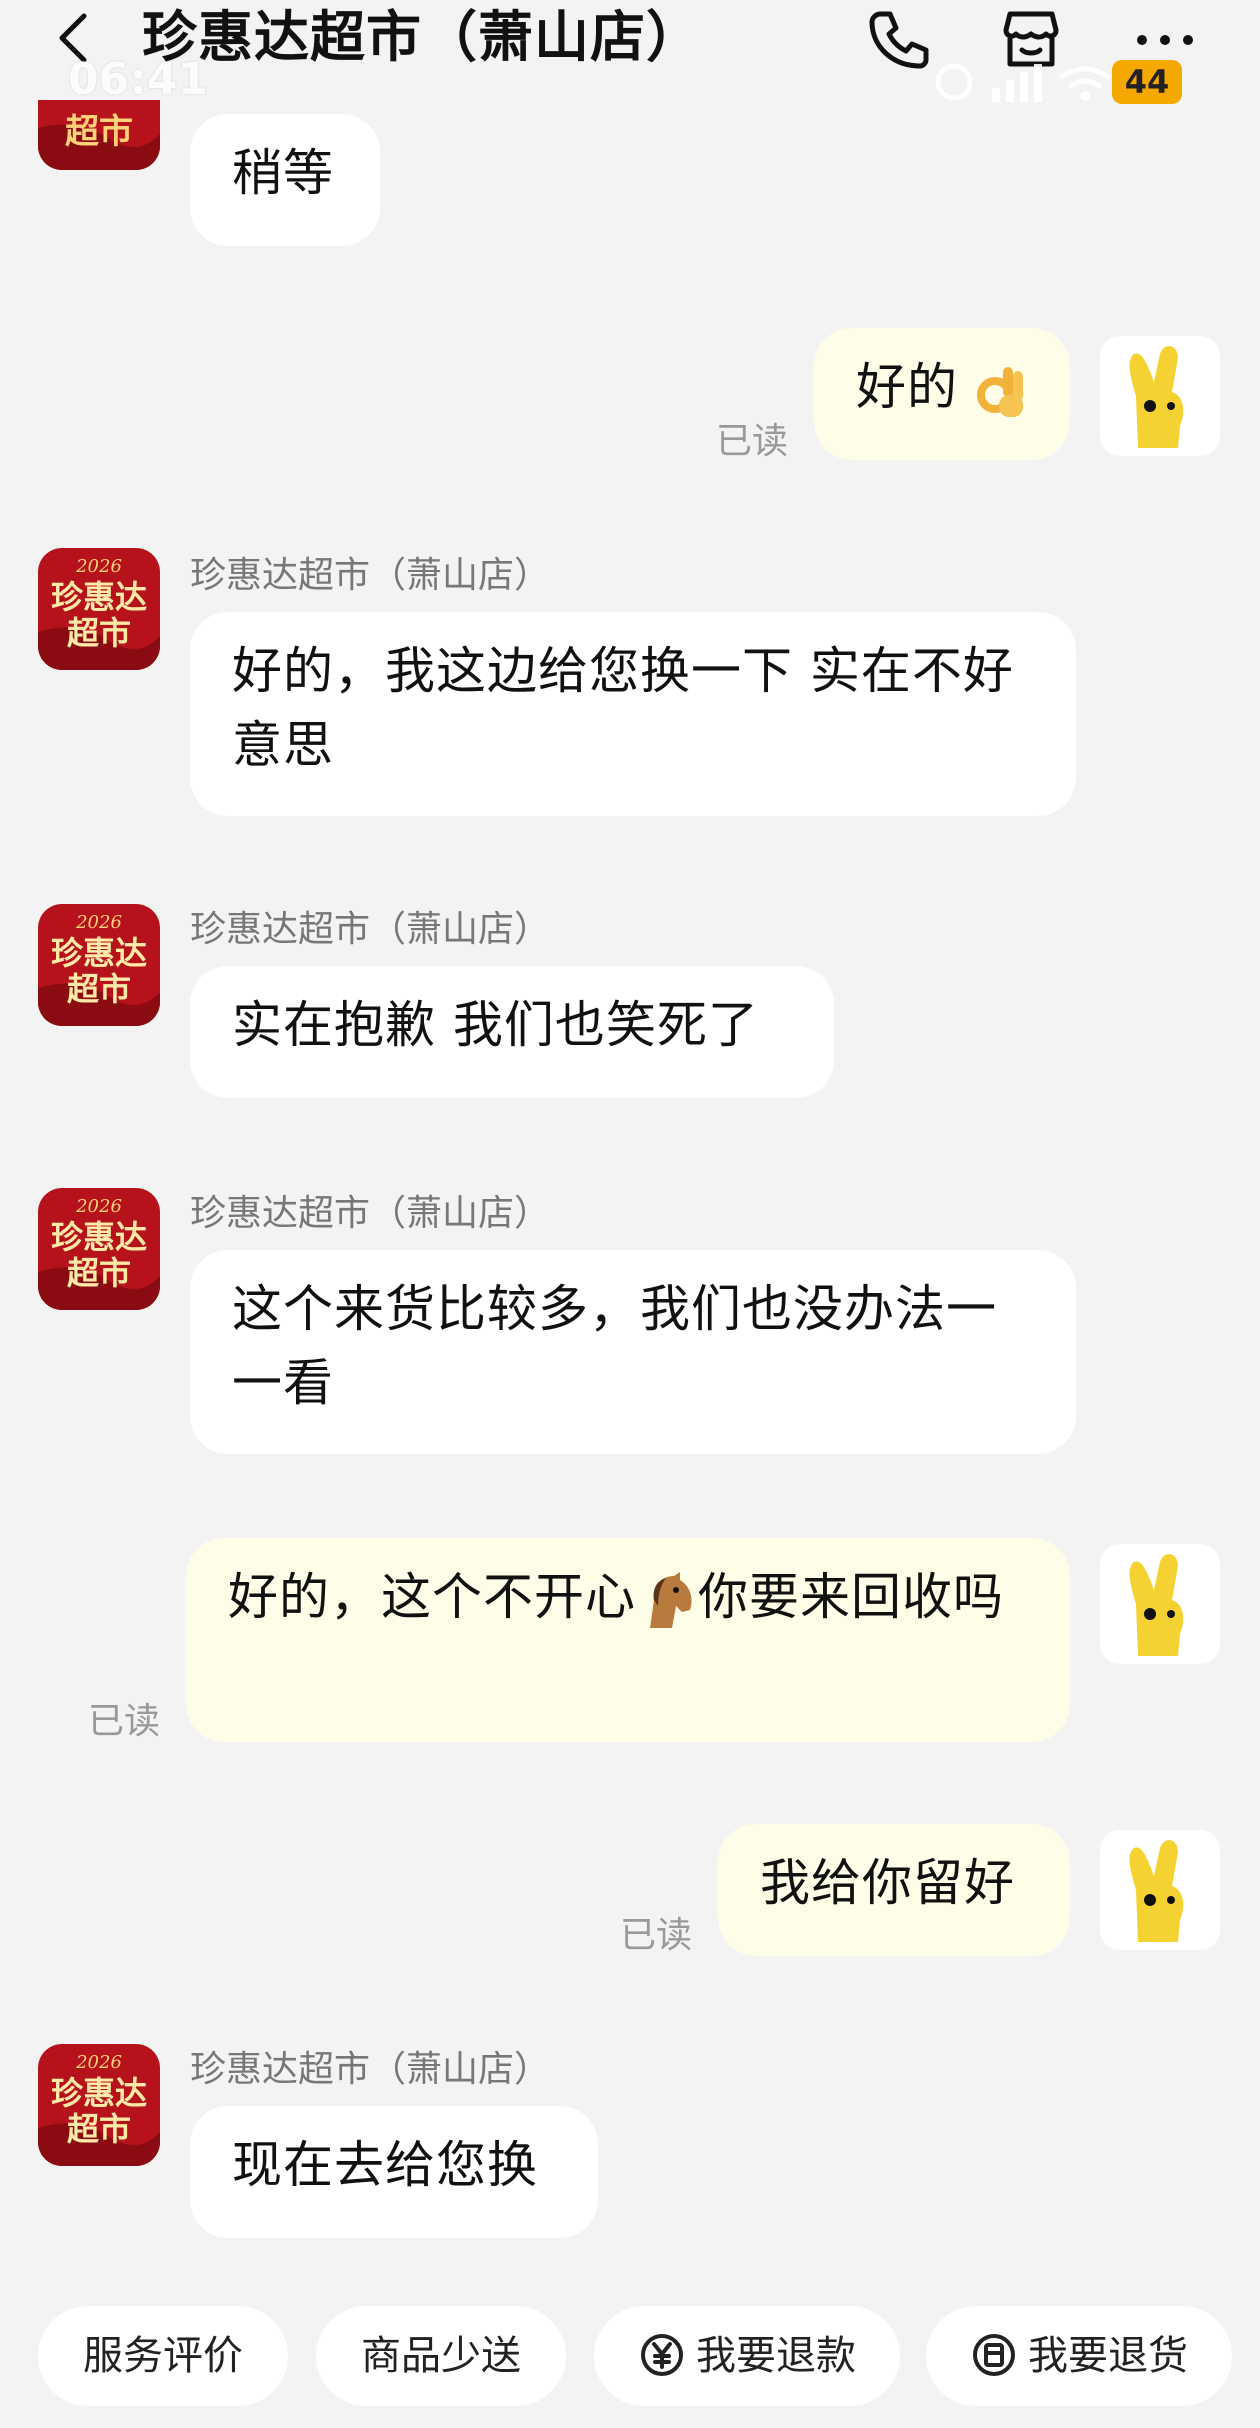 Image resolution: width=1260 pixels, height=2428 pixels. I want to click on message-bubble-incoming: 实在抱歉 我们也笑死了, so click(512, 1032).